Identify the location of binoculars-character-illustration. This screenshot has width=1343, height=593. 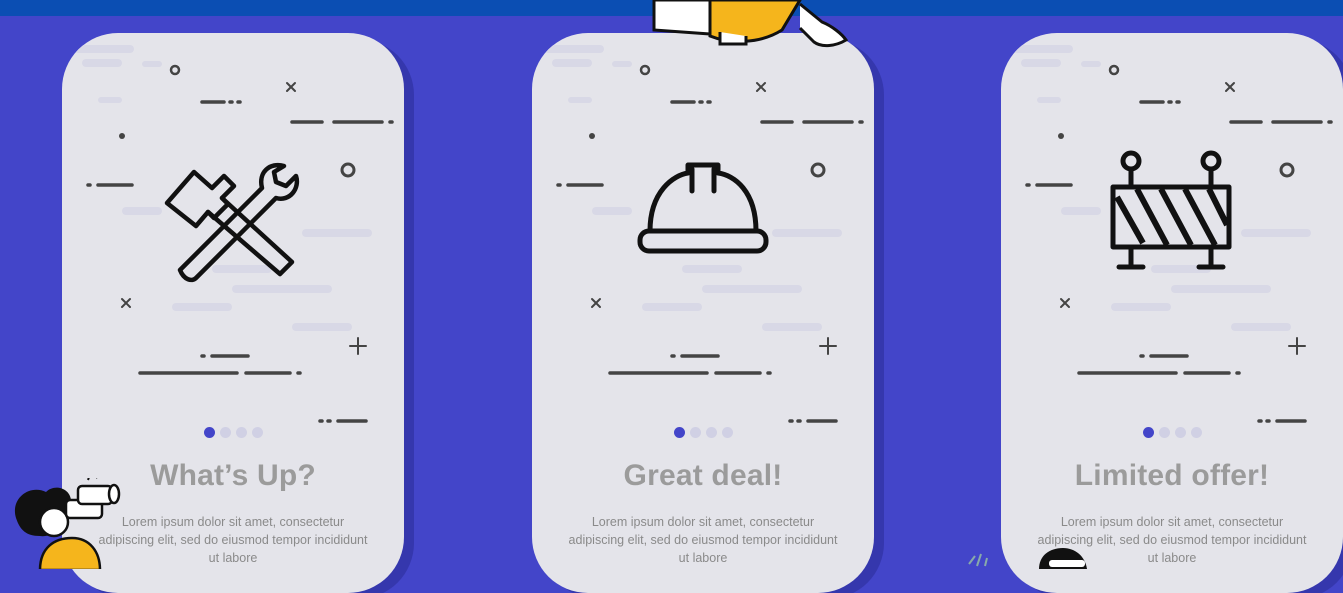
(67, 523).